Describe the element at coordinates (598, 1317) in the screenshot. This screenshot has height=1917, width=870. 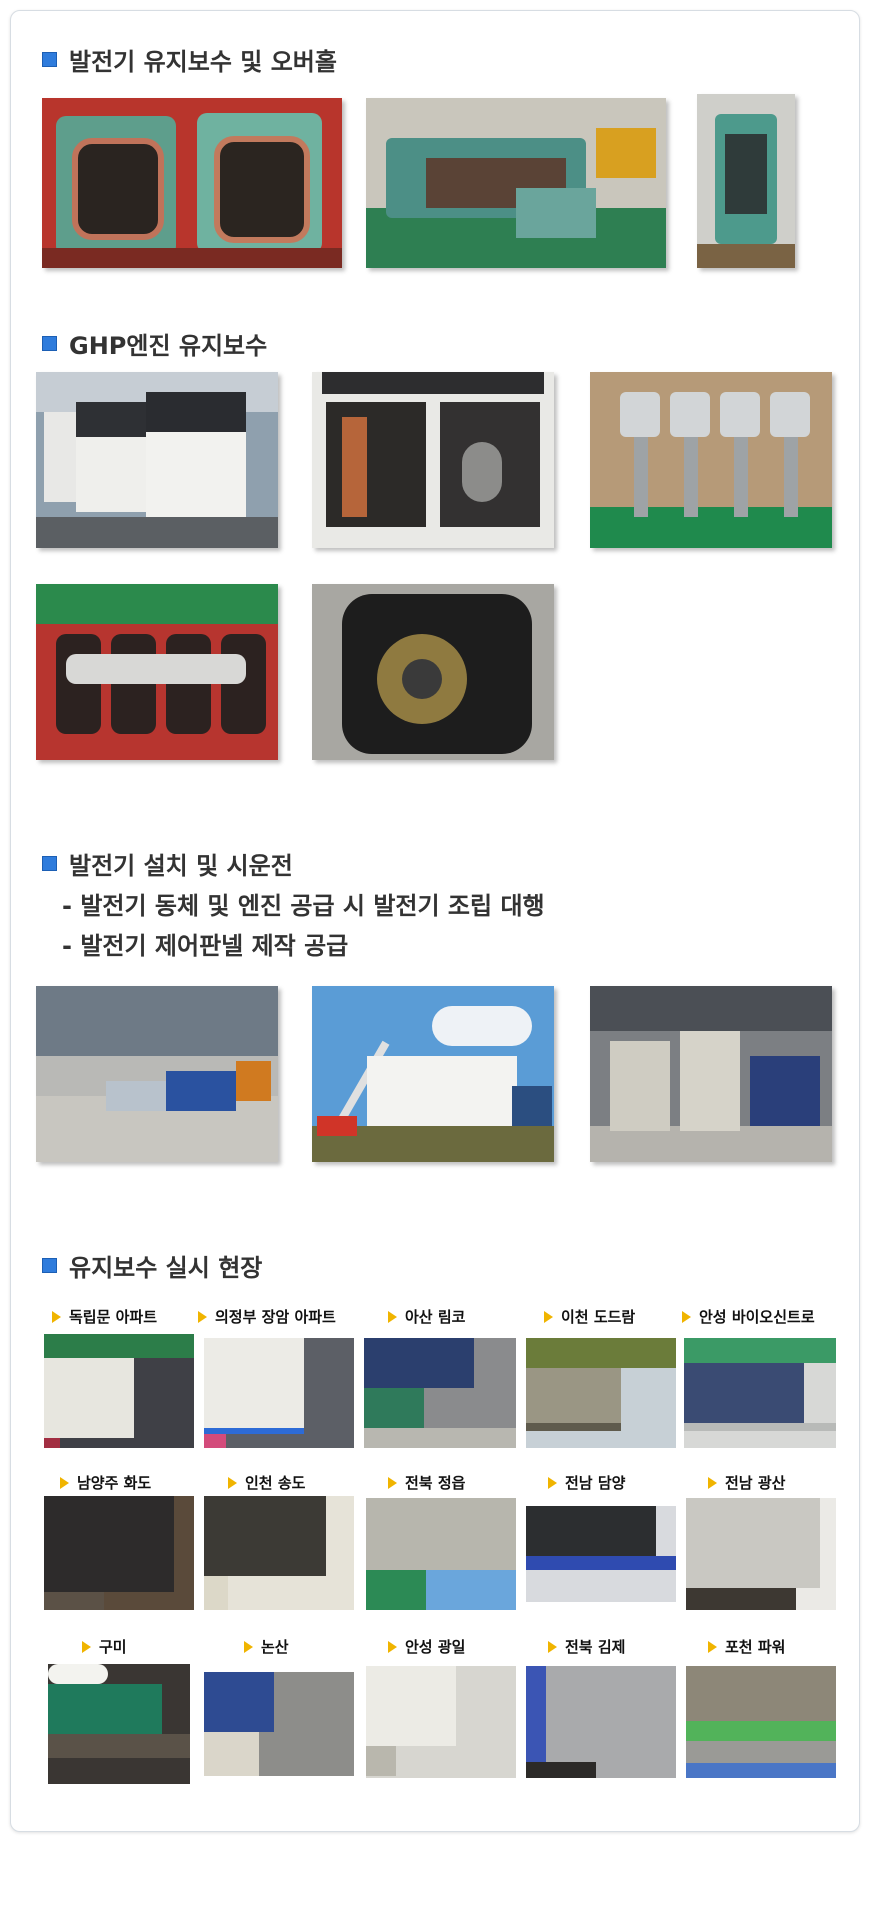
I see `site-label-text: 이천 도드람` at that location.